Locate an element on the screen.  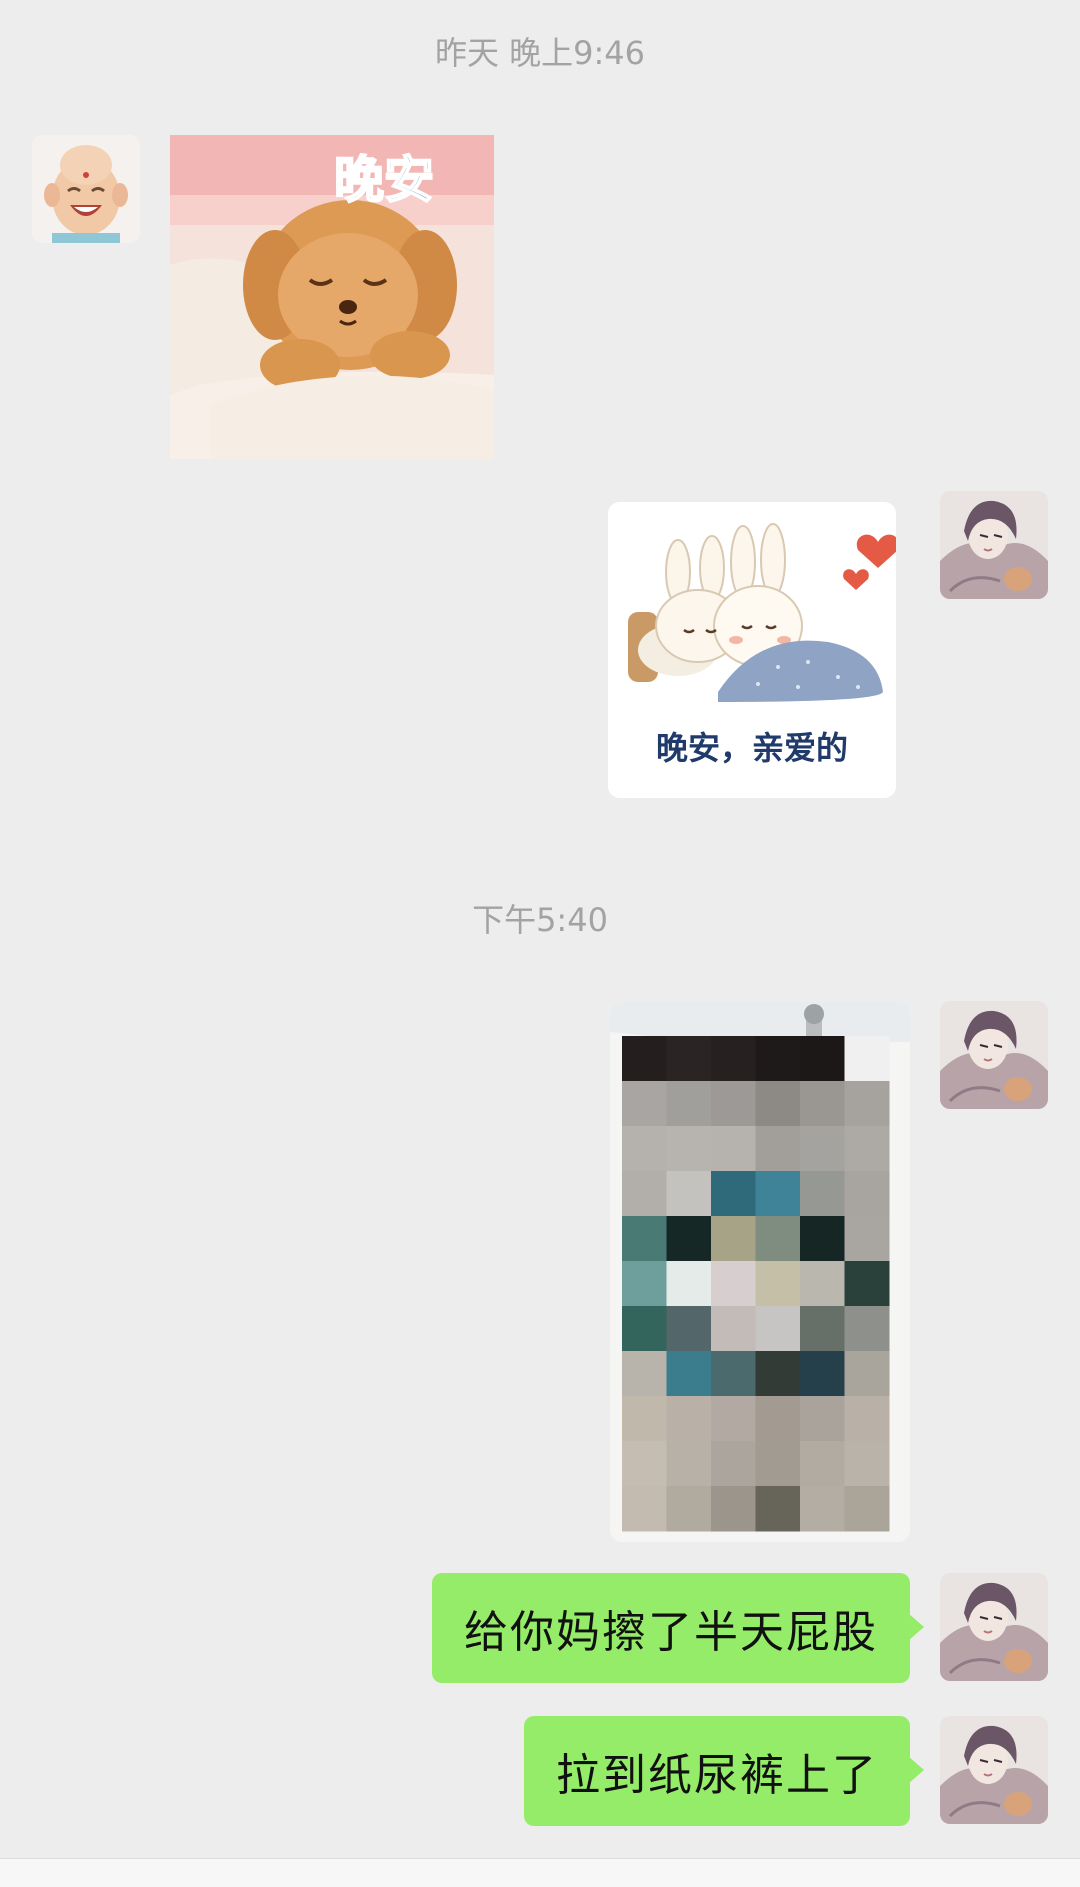
timestamp-yesterday: 昨天 晚上9:46 is located at coordinates (540, 53).